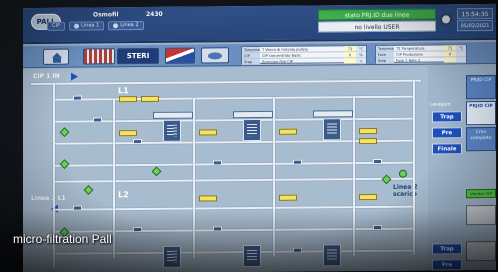 This screenshot has width=498, height=272. Describe the element at coordinates (86, 26) in the screenshot. I see `mode-linea-1: Linea 1` at that location.